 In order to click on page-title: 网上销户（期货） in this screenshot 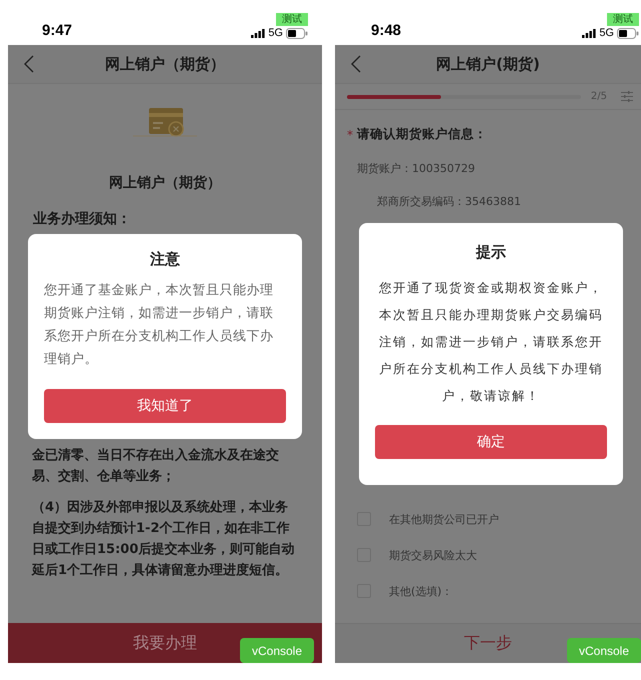, I will do `click(165, 183)`.